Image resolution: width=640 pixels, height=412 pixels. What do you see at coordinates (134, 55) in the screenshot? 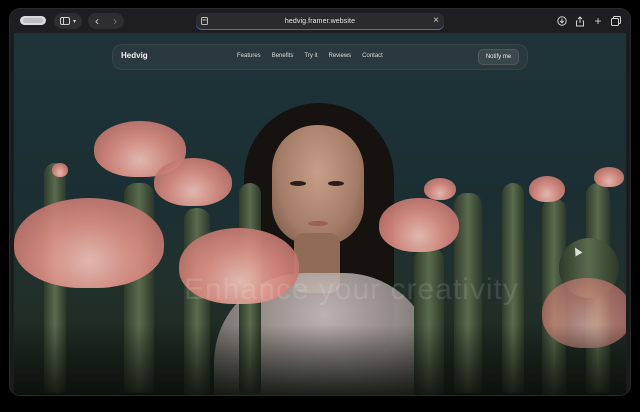
I see `brand-logo: Hedvig` at bounding box center [134, 55].